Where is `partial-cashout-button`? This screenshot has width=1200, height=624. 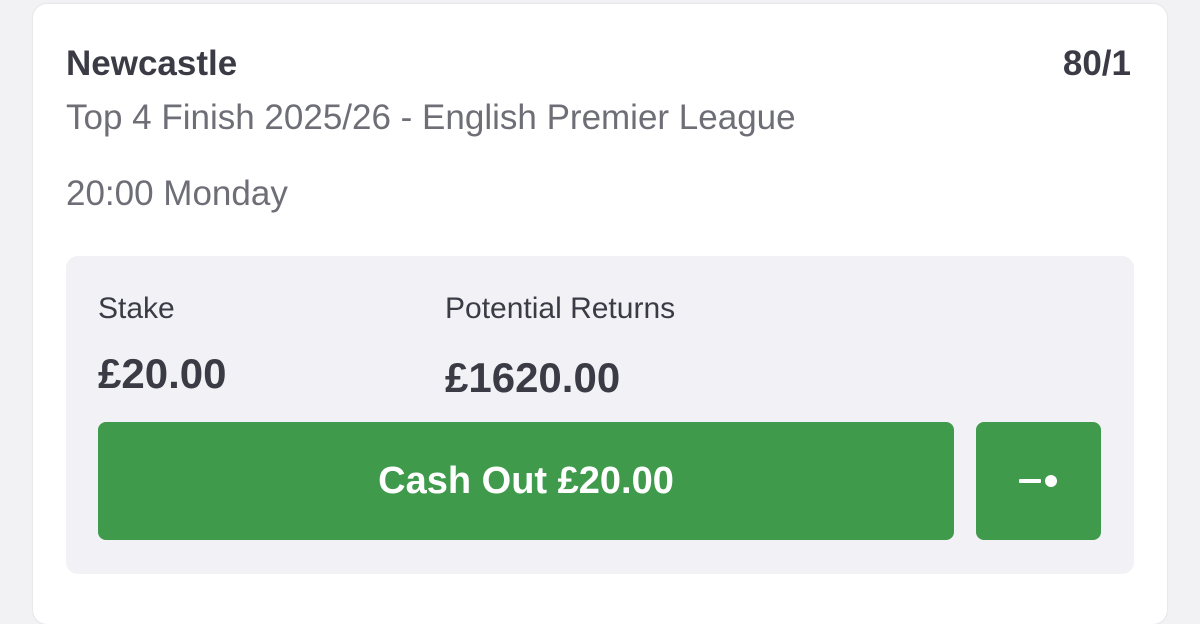
partial-cashout-button is located at coordinates (1038, 481).